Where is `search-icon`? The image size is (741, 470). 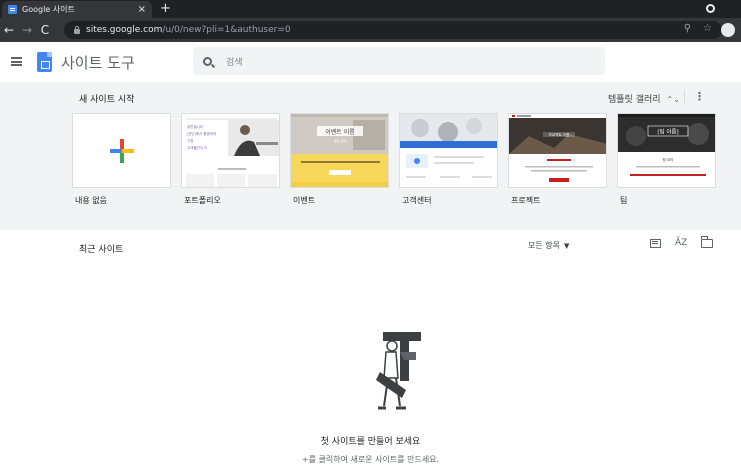
search-icon is located at coordinates (207, 61).